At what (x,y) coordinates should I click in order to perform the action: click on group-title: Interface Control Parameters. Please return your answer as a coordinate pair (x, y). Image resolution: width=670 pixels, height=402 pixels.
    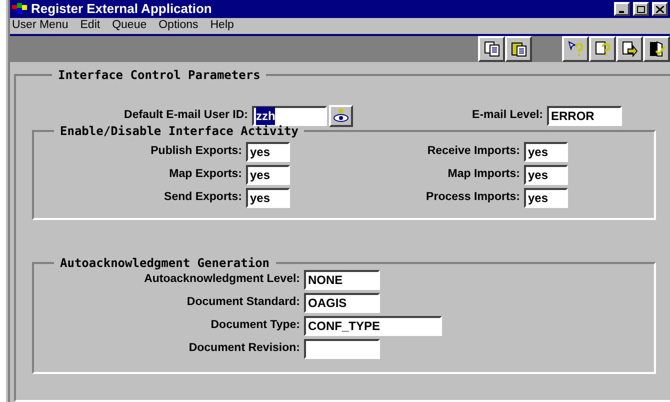
    Looking at the image, I should click on (159, 75).